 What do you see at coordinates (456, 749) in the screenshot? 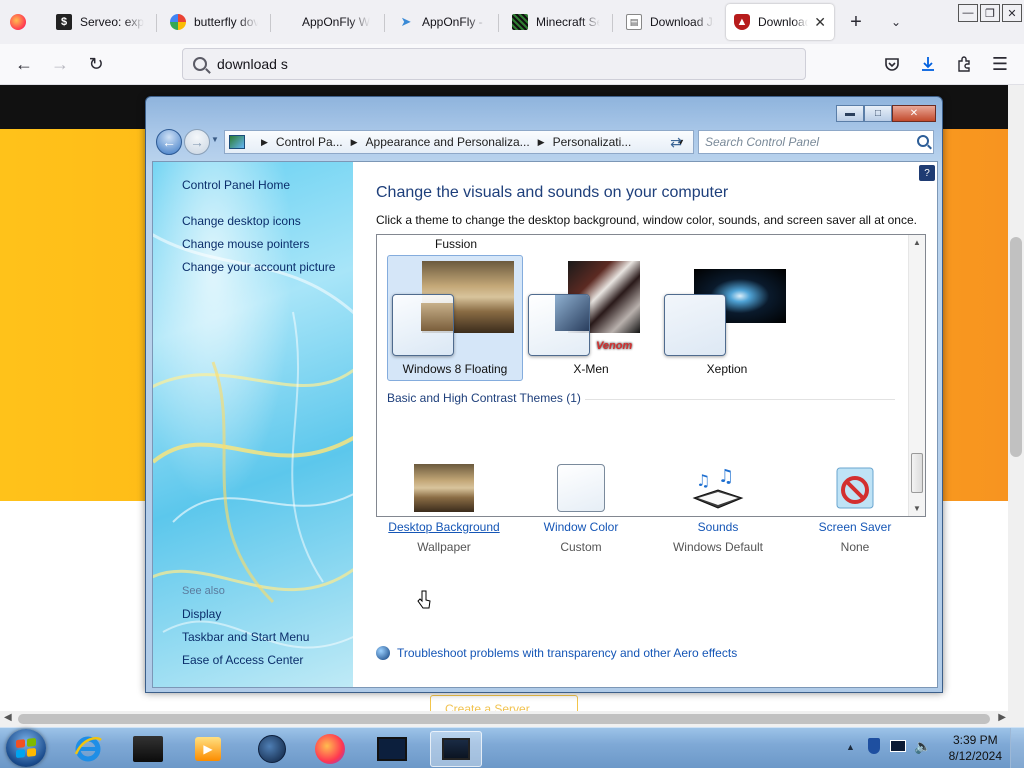
I see `control-panel-taskbar-icon` at bounding box center [456, 749].